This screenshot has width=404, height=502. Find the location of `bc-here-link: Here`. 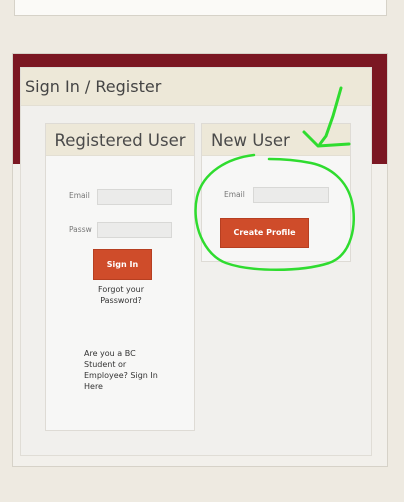

bc-here-link: Here is located at coordinates (93, 386).